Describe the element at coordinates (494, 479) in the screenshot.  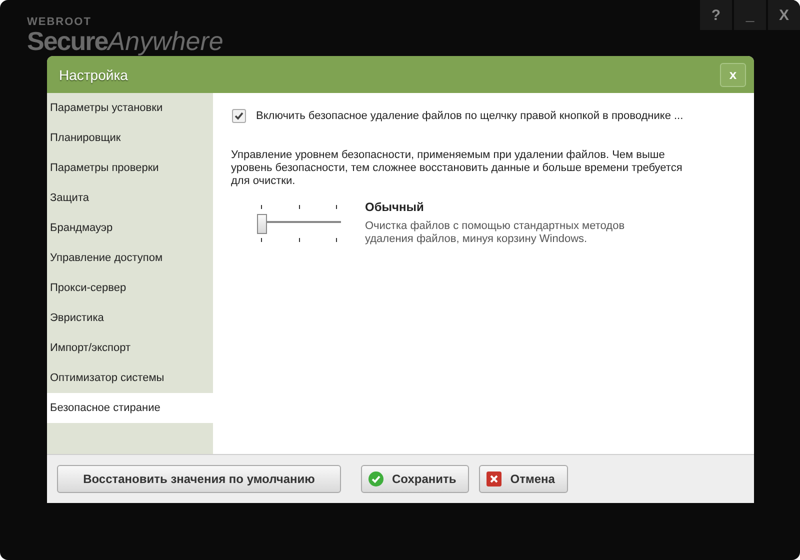
I see `close-icon` at that location.